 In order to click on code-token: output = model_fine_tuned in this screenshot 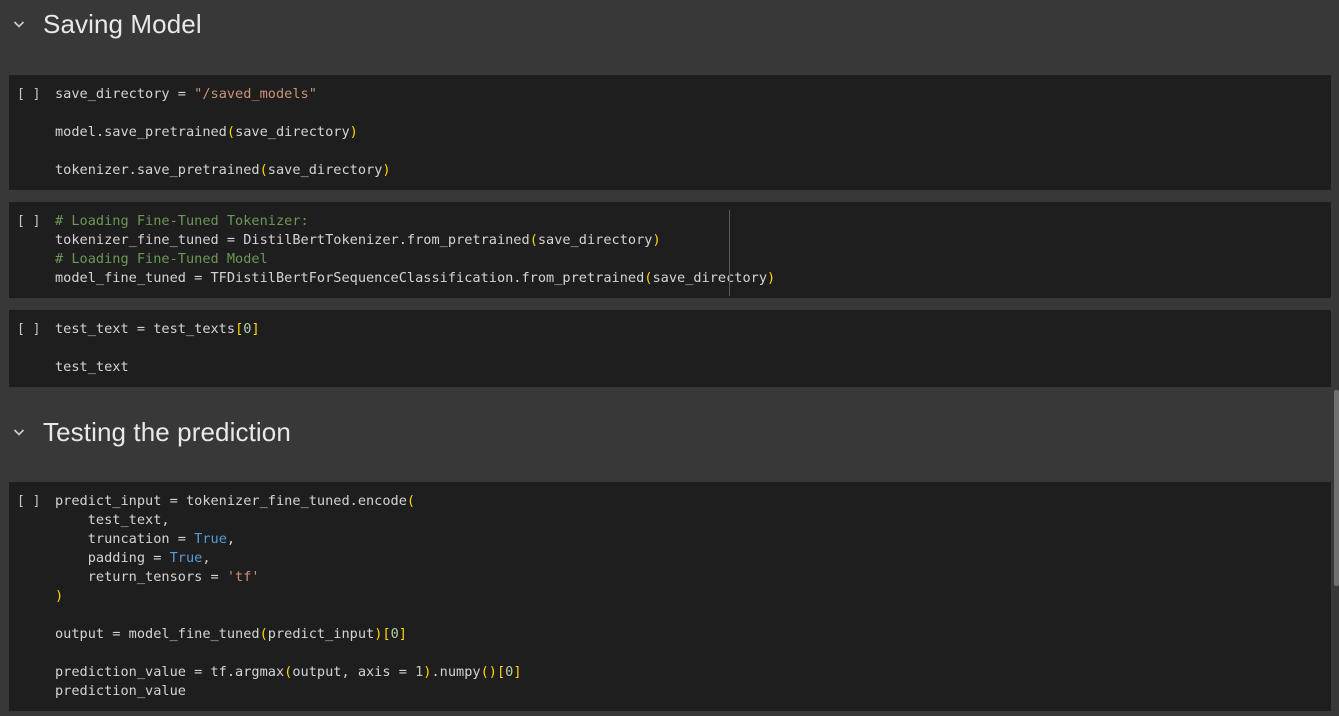, I will do `click(157, 634)`.